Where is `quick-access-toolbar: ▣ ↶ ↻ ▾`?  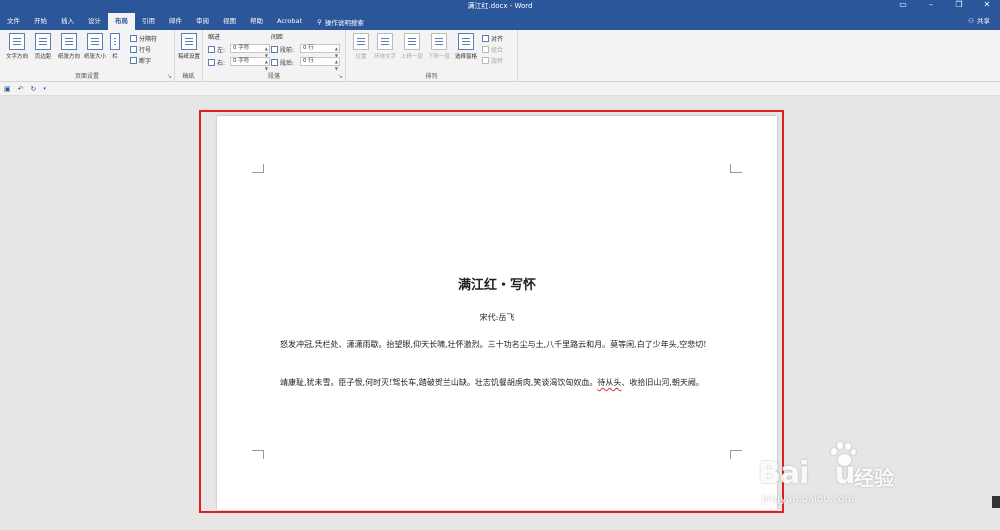
quick-access-toolbar: ▣ ↶ ↻ ▾ is located at coordinates (500, 89).